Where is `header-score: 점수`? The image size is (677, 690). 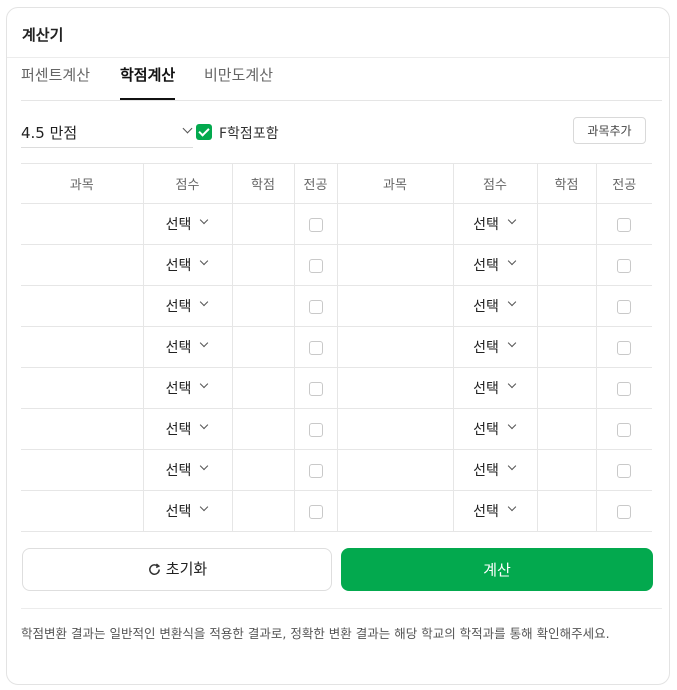 header-score: 점수 is located at coordinates (495, 183).